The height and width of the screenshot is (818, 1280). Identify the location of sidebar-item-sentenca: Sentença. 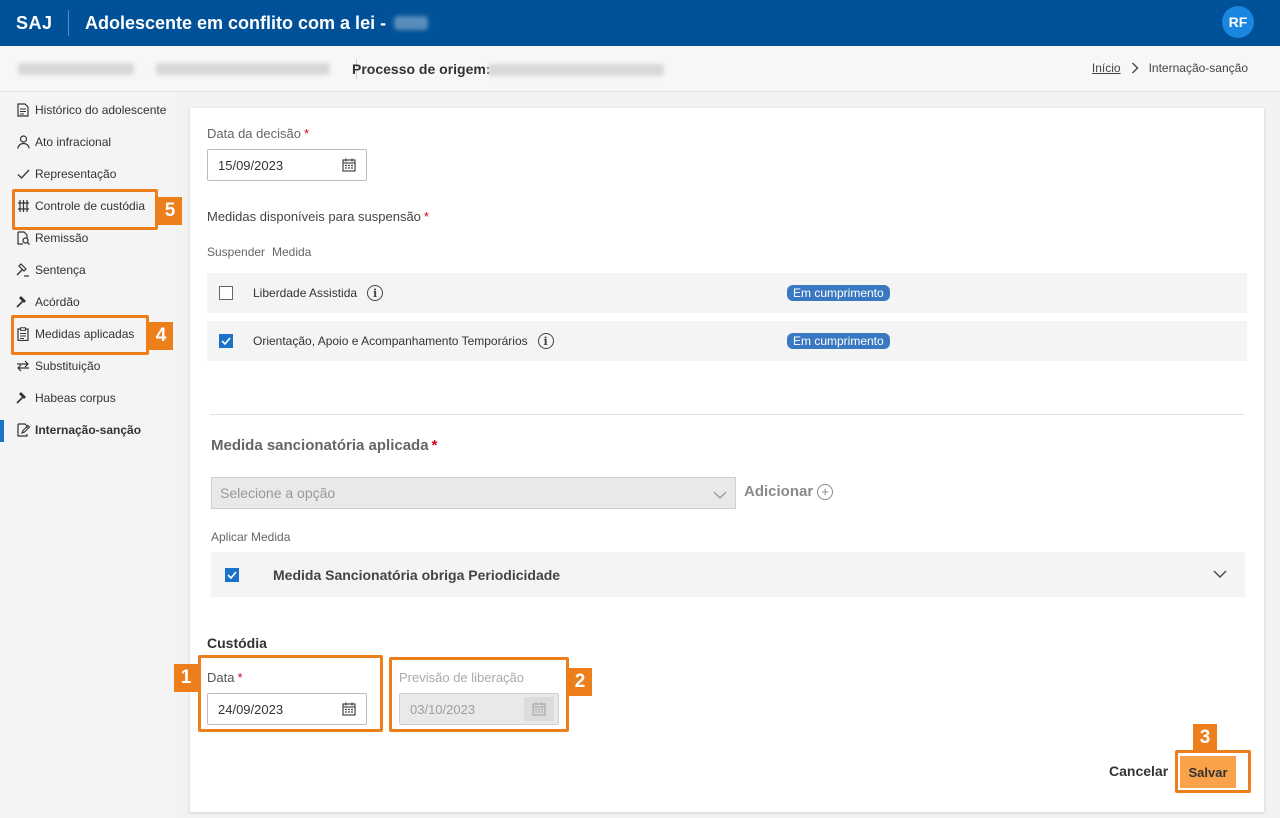
(88, 270).